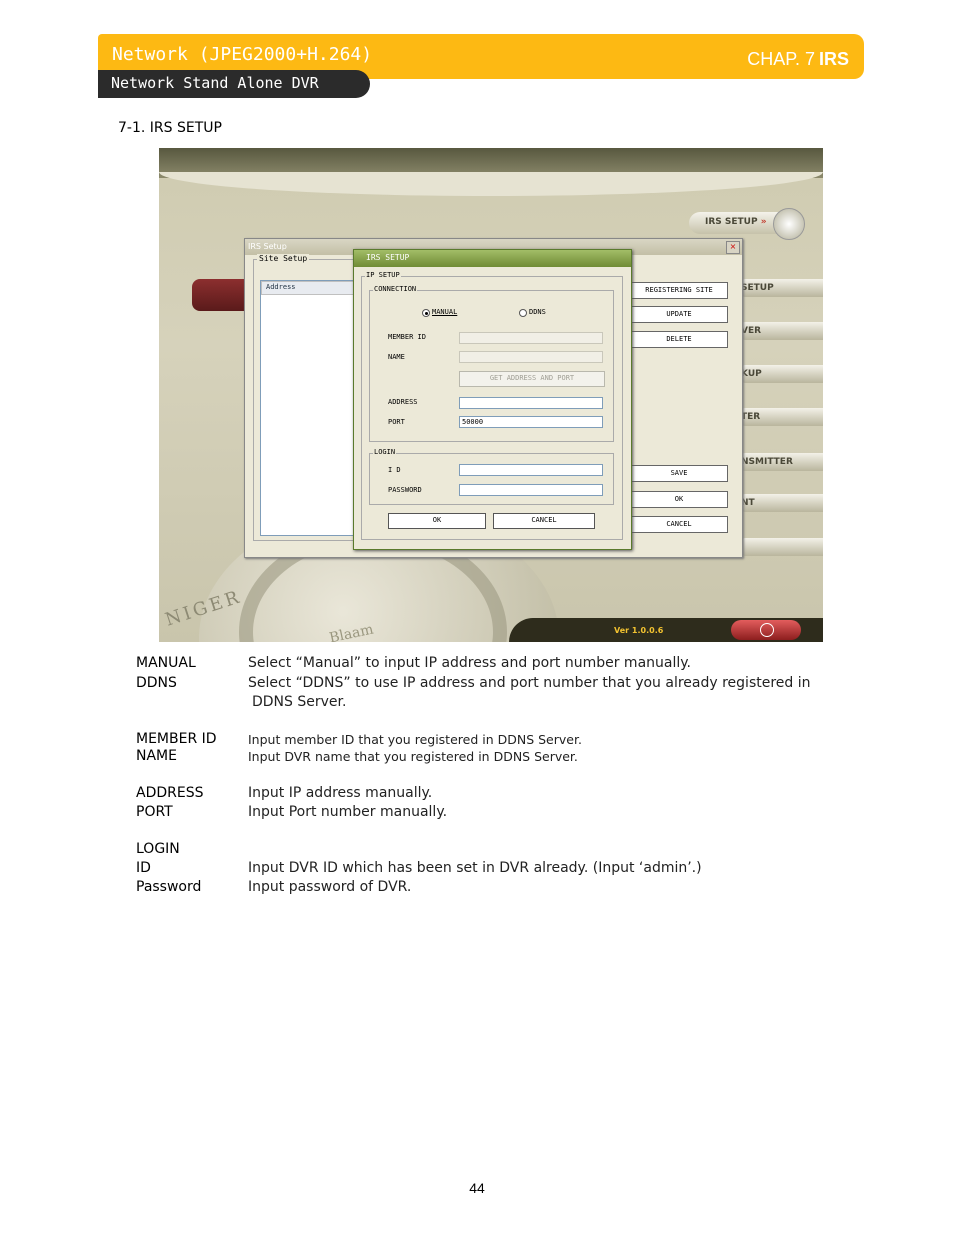  Describe the element at coordinates (679, 473) in the screenshot. I see `save-button: SAVE` at that location.